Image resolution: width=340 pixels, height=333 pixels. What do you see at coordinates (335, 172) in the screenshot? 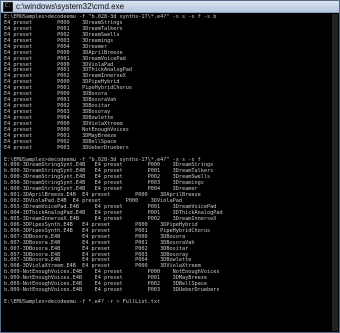
I see `vertical-scrollbar` at bounding box center [335, 172].